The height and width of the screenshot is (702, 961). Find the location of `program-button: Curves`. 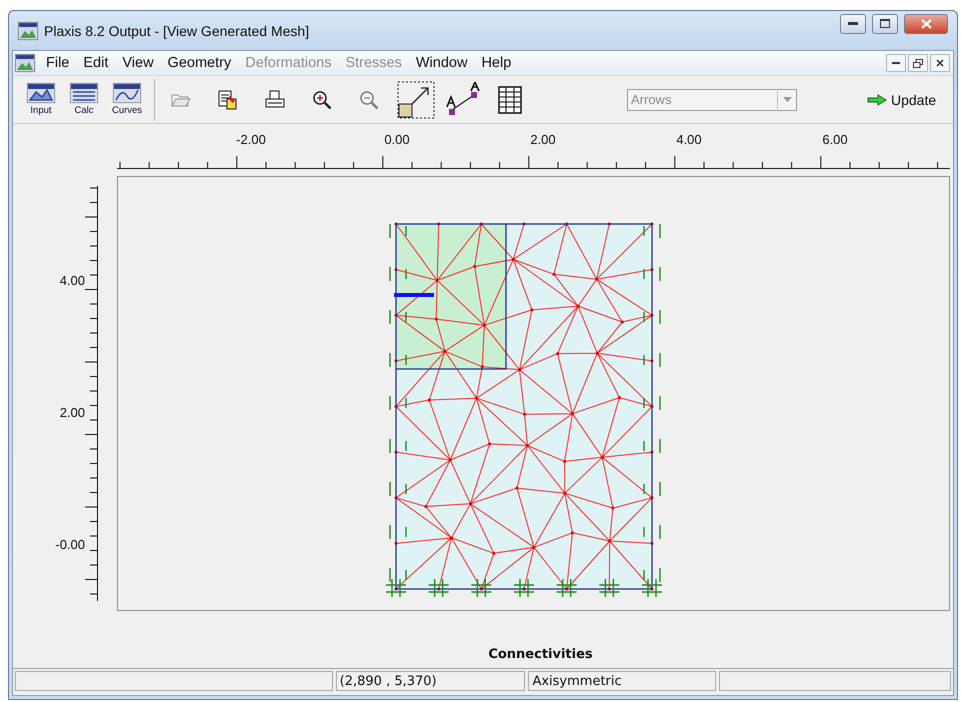

program-button: Curves is located at coordinates (127, 100).